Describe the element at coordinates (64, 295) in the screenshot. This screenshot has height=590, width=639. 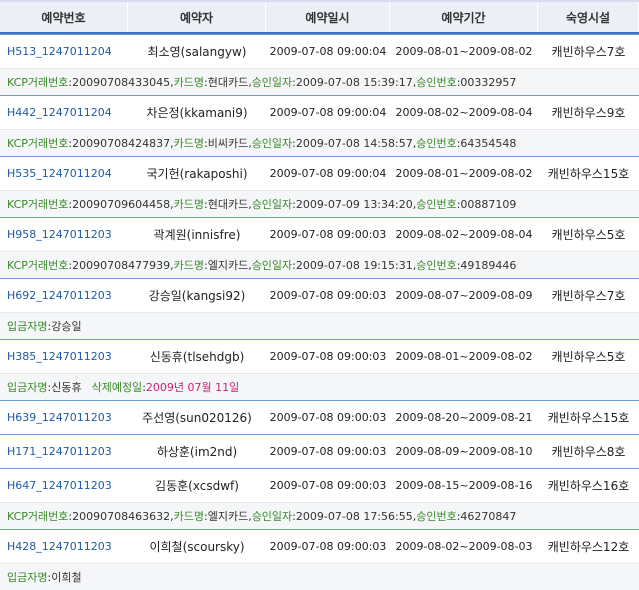
I see `reservation-id-link: H692_1247011203` at that location.